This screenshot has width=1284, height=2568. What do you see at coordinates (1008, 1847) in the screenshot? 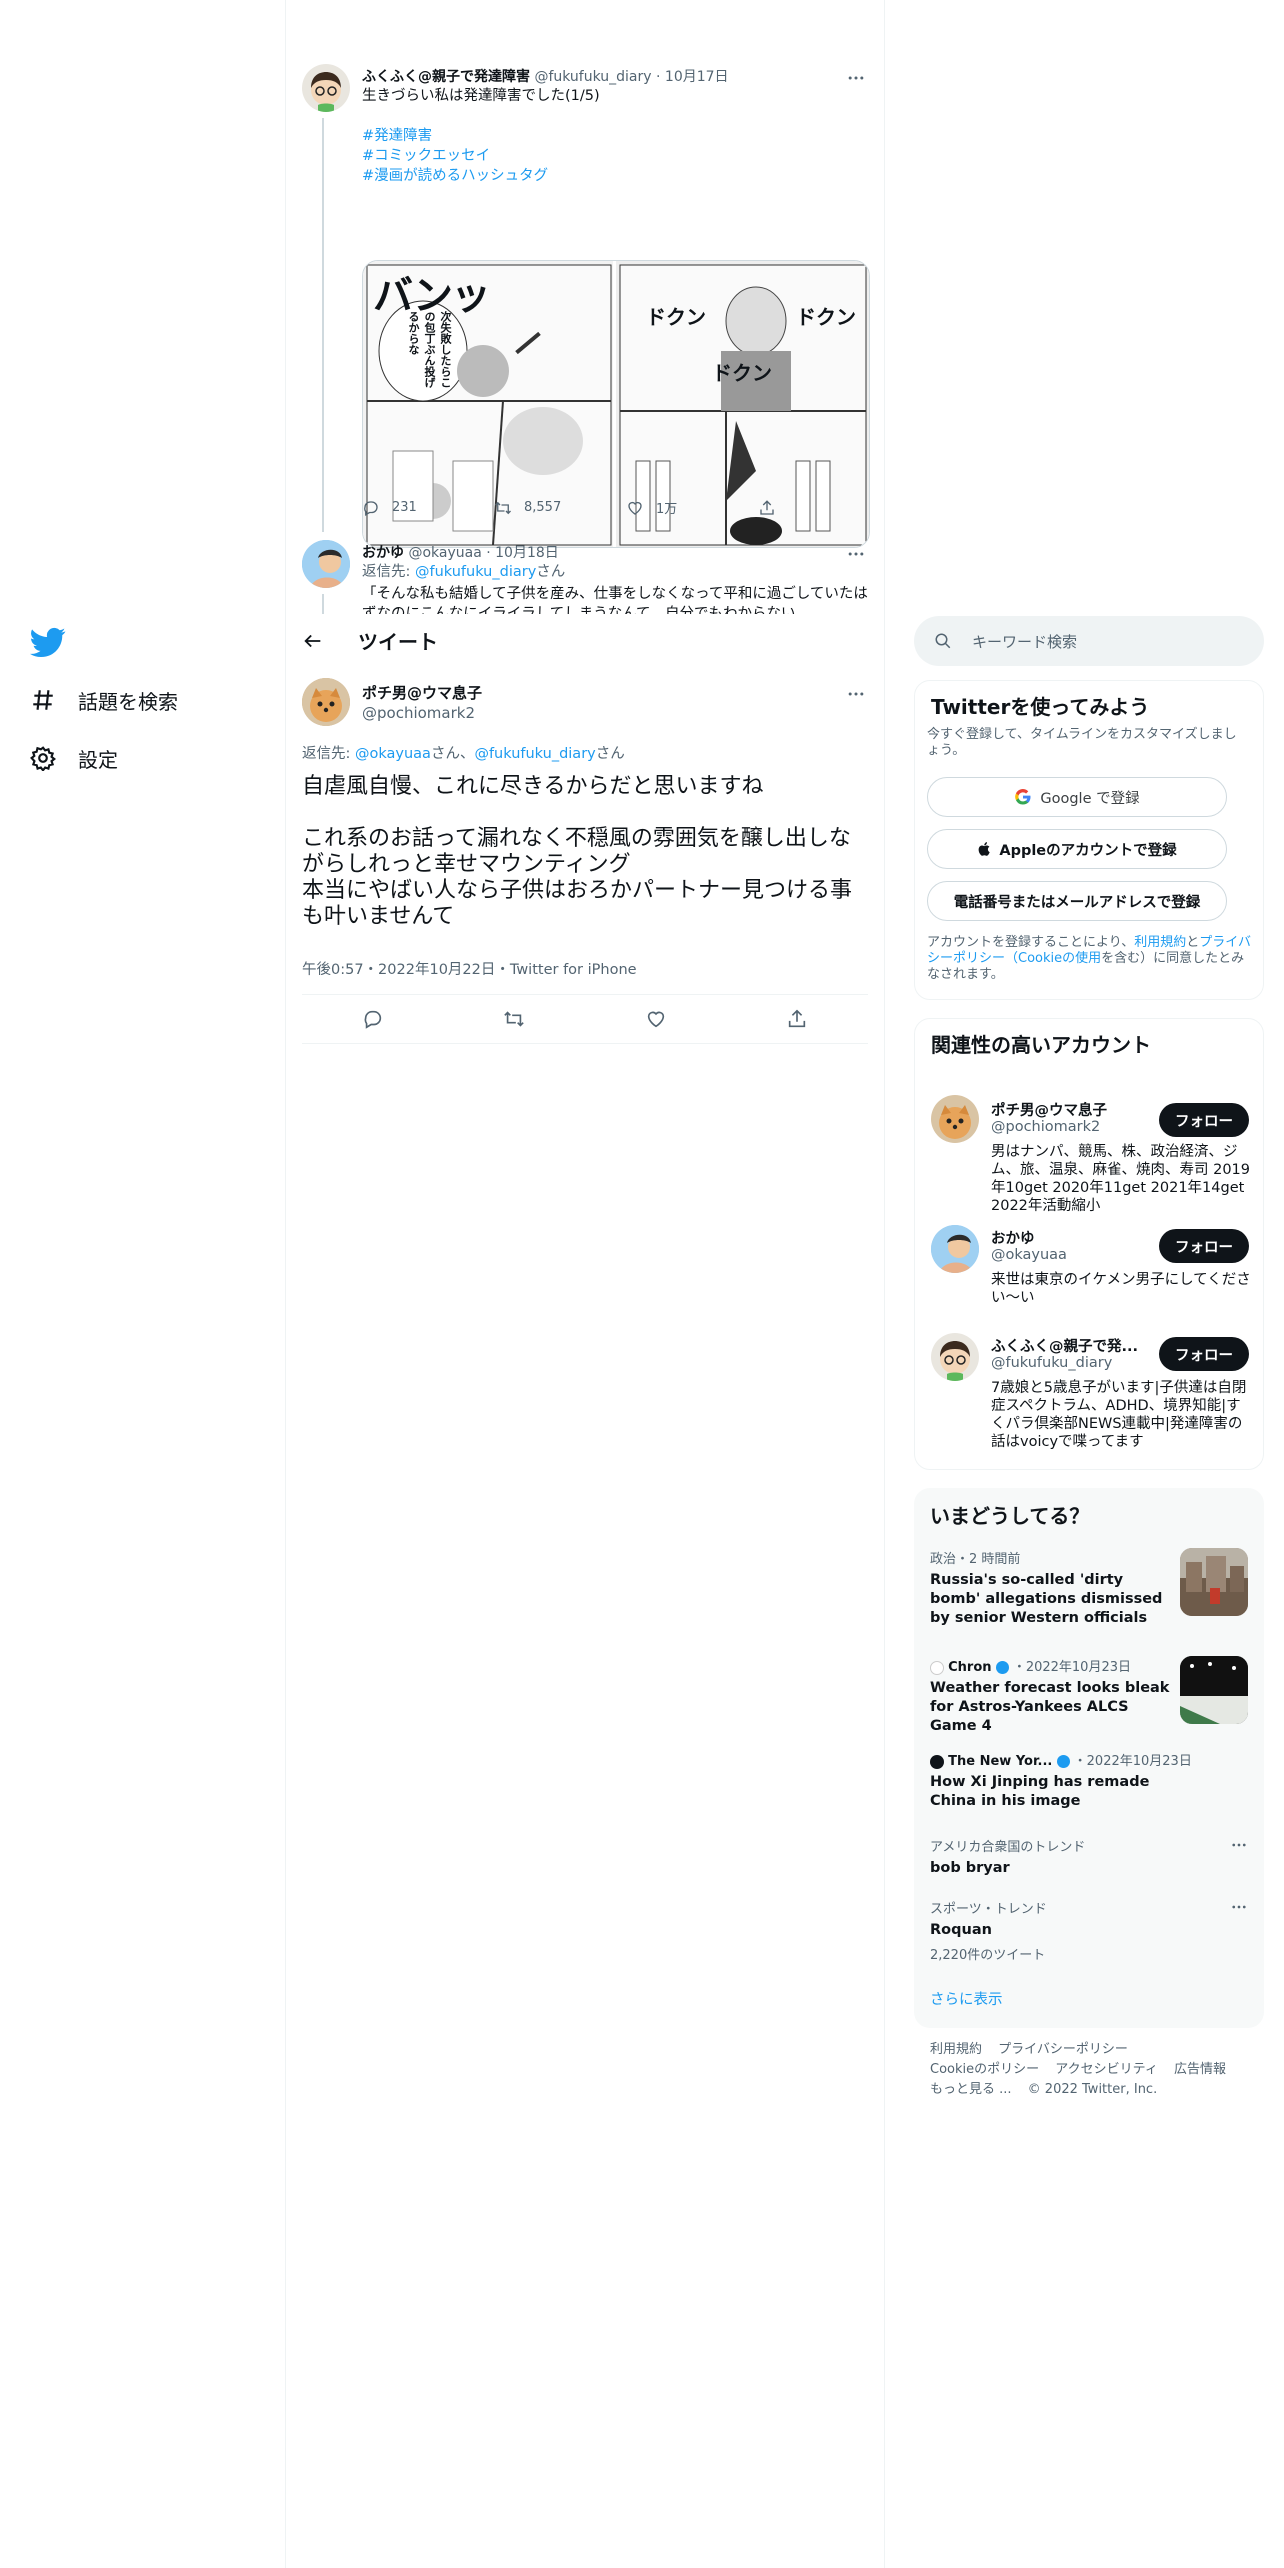
I see `trend-category: アメリカ合衆国のトレンド` at bounding box center [1008, 1847].